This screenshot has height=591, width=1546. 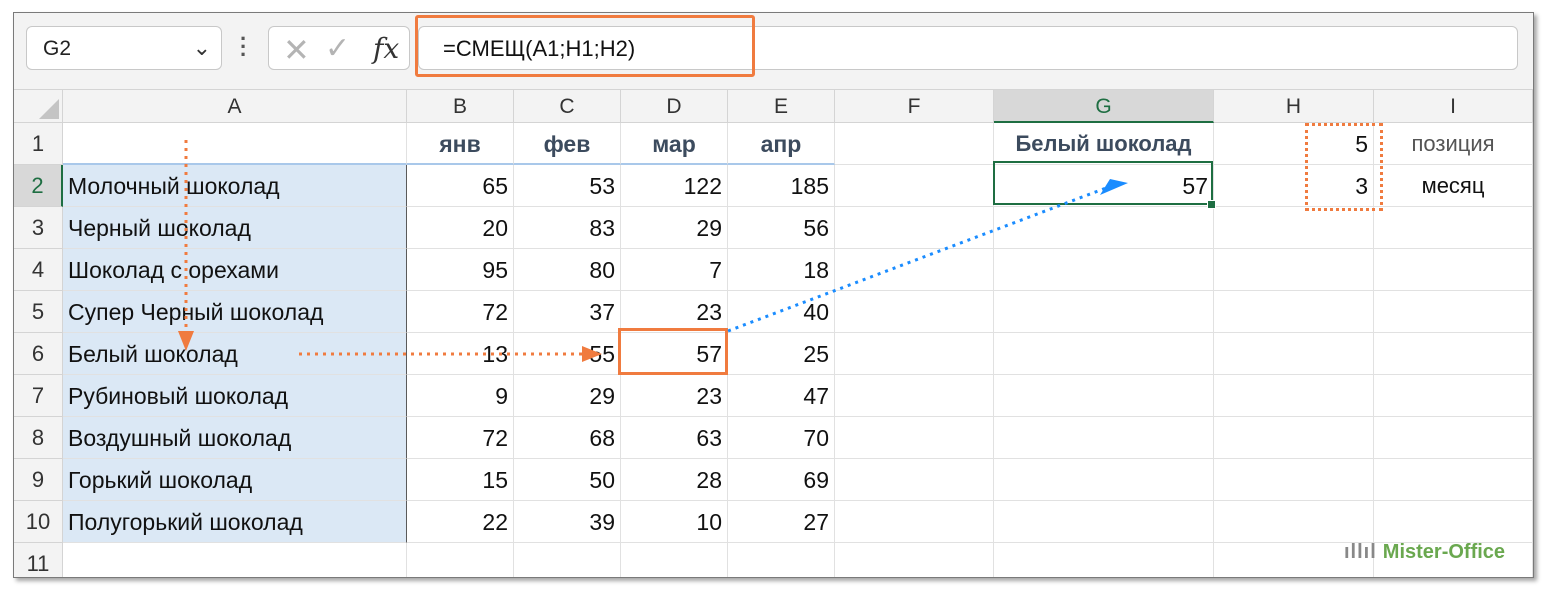 What do you see at coordinates (917, 259) in the screenshot?
I see `result-arrow` at bounding box center [917, 259].